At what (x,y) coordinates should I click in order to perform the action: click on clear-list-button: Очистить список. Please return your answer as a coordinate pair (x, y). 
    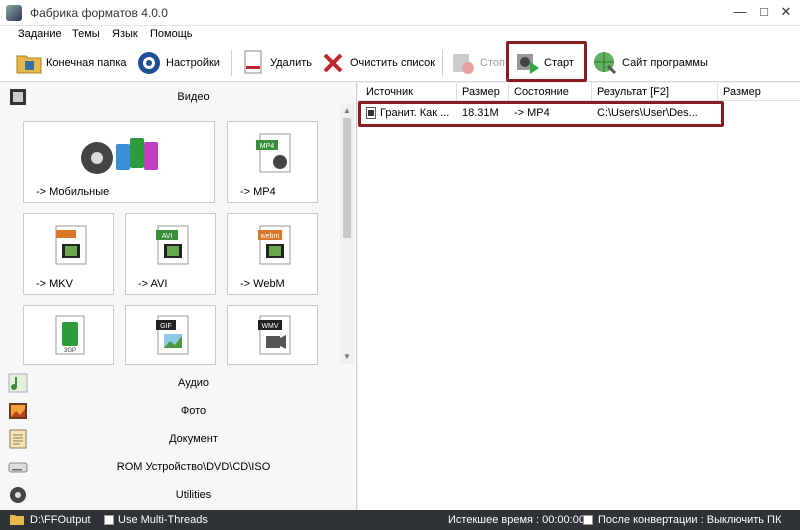
    Looking at the image, I should click on (377, 63).